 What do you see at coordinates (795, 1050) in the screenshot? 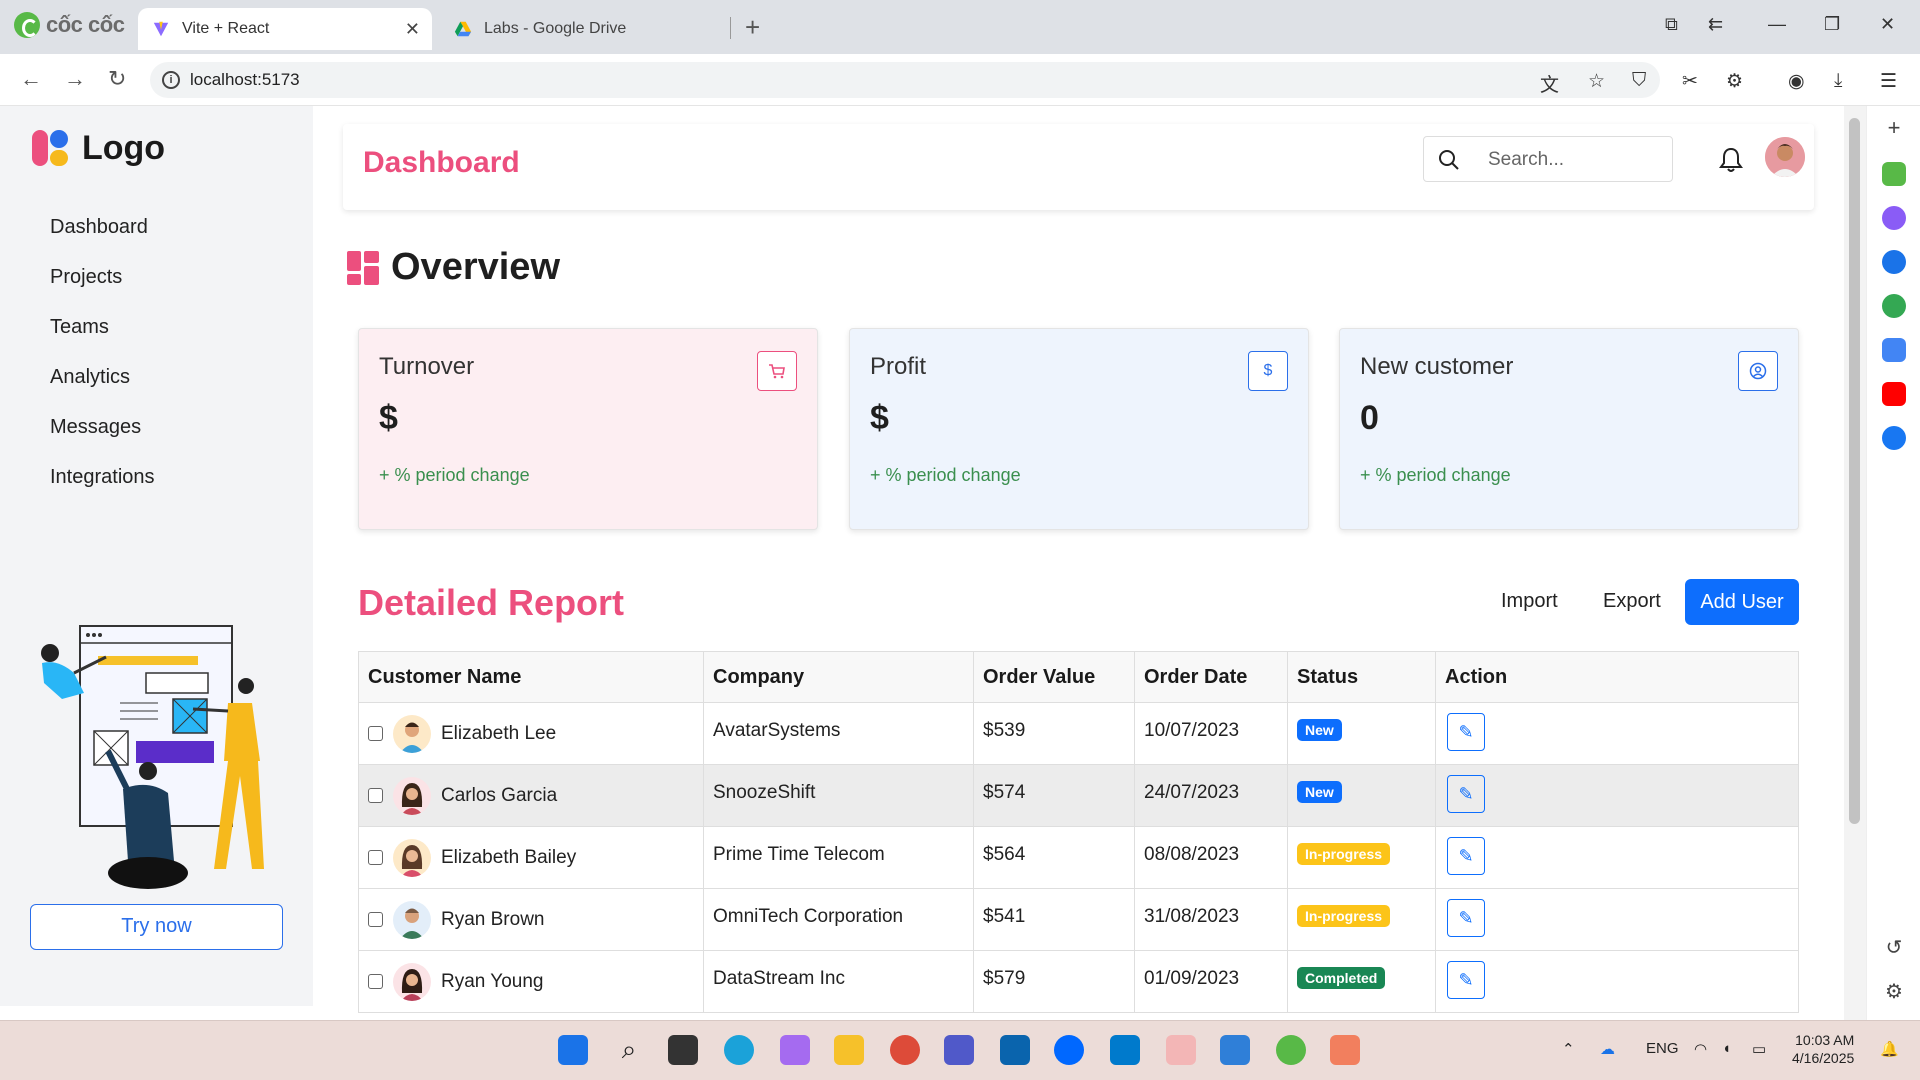
I see `copilot-icon` at bounding box center [795, 1050].